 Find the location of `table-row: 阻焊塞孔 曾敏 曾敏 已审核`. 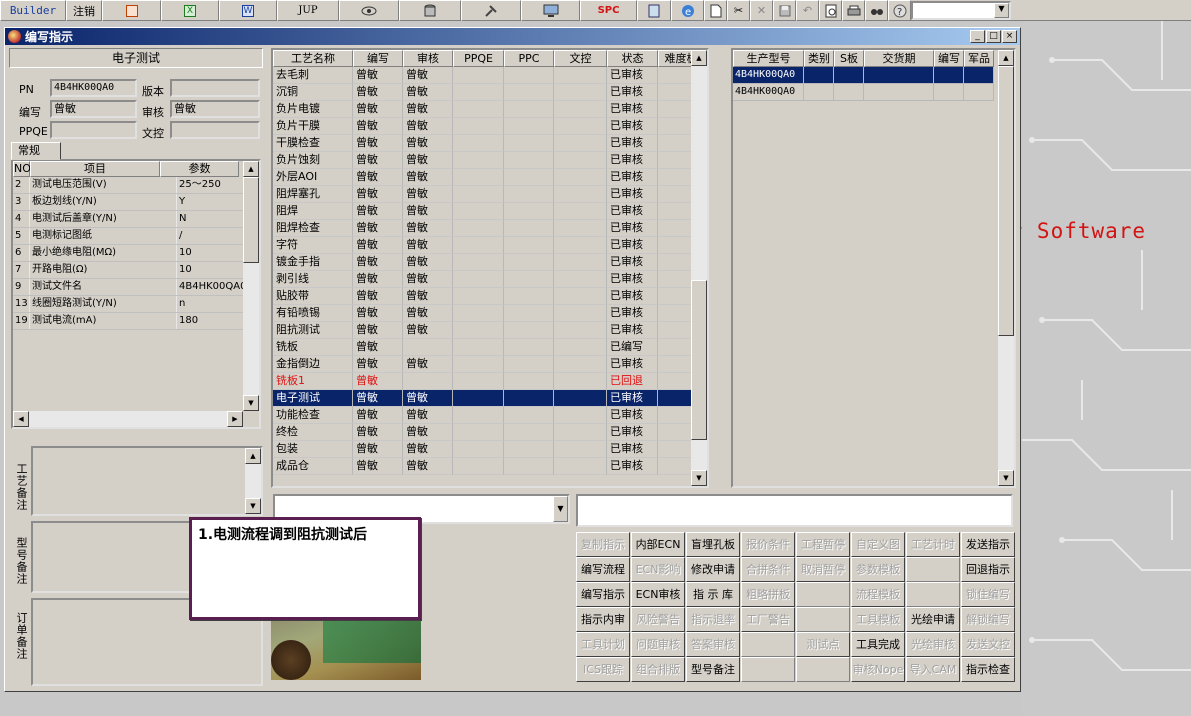

table-row: 阻焊塞孔 曾敏 曾敏 已审核 is located at coordinates (490, 194).